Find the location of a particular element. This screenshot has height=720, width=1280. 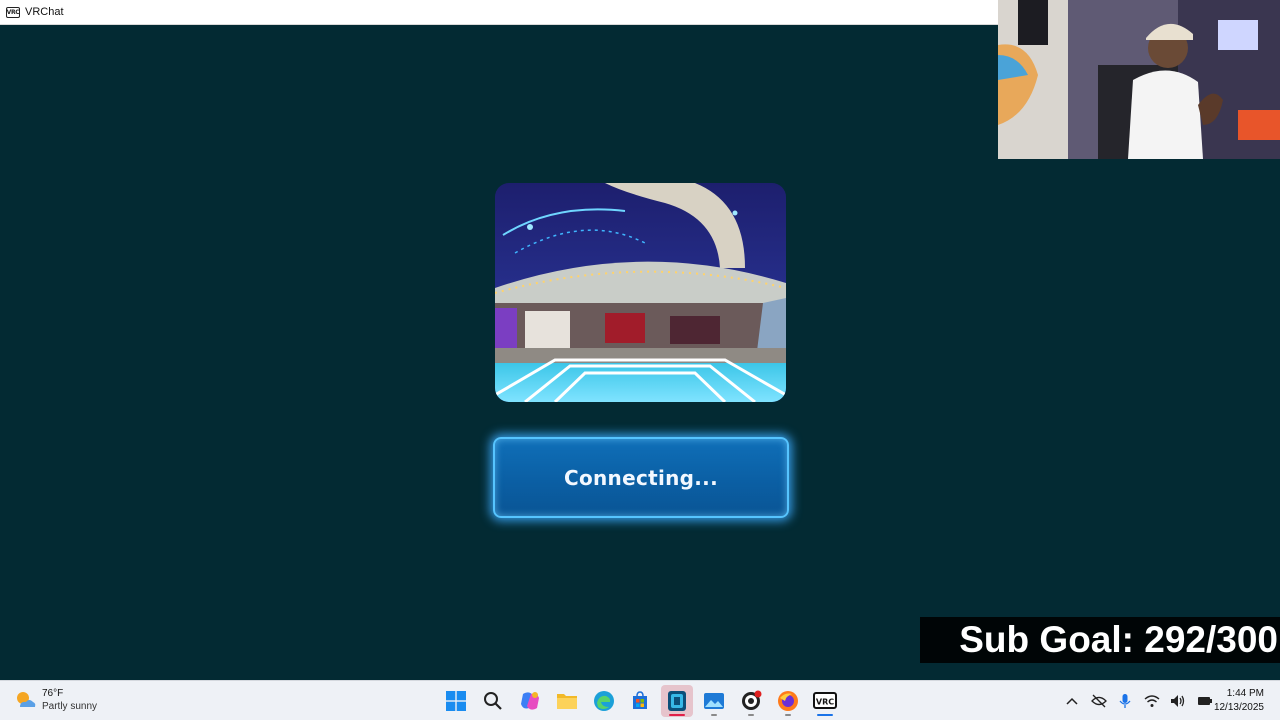

firefox-icon is located at coordinates (788, 701).